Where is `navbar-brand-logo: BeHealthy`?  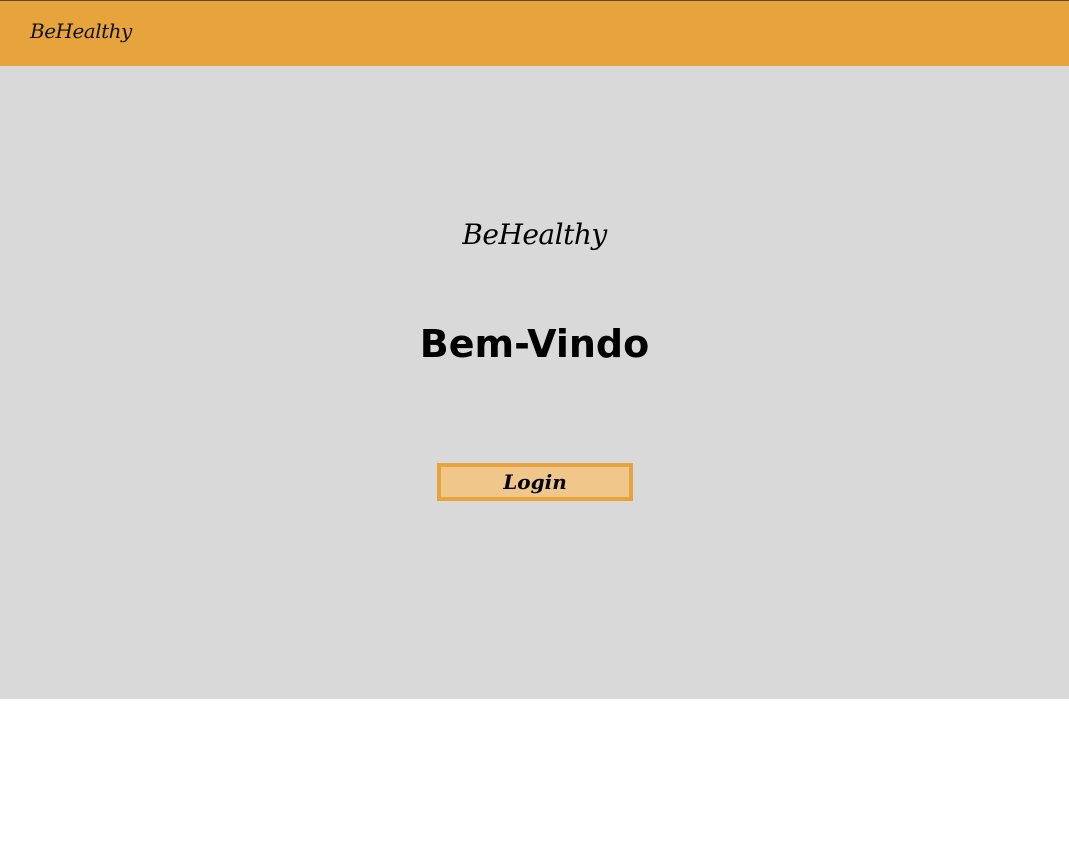 navbar-brand-logo: BeHealthy is located at coordinates (81, 31).